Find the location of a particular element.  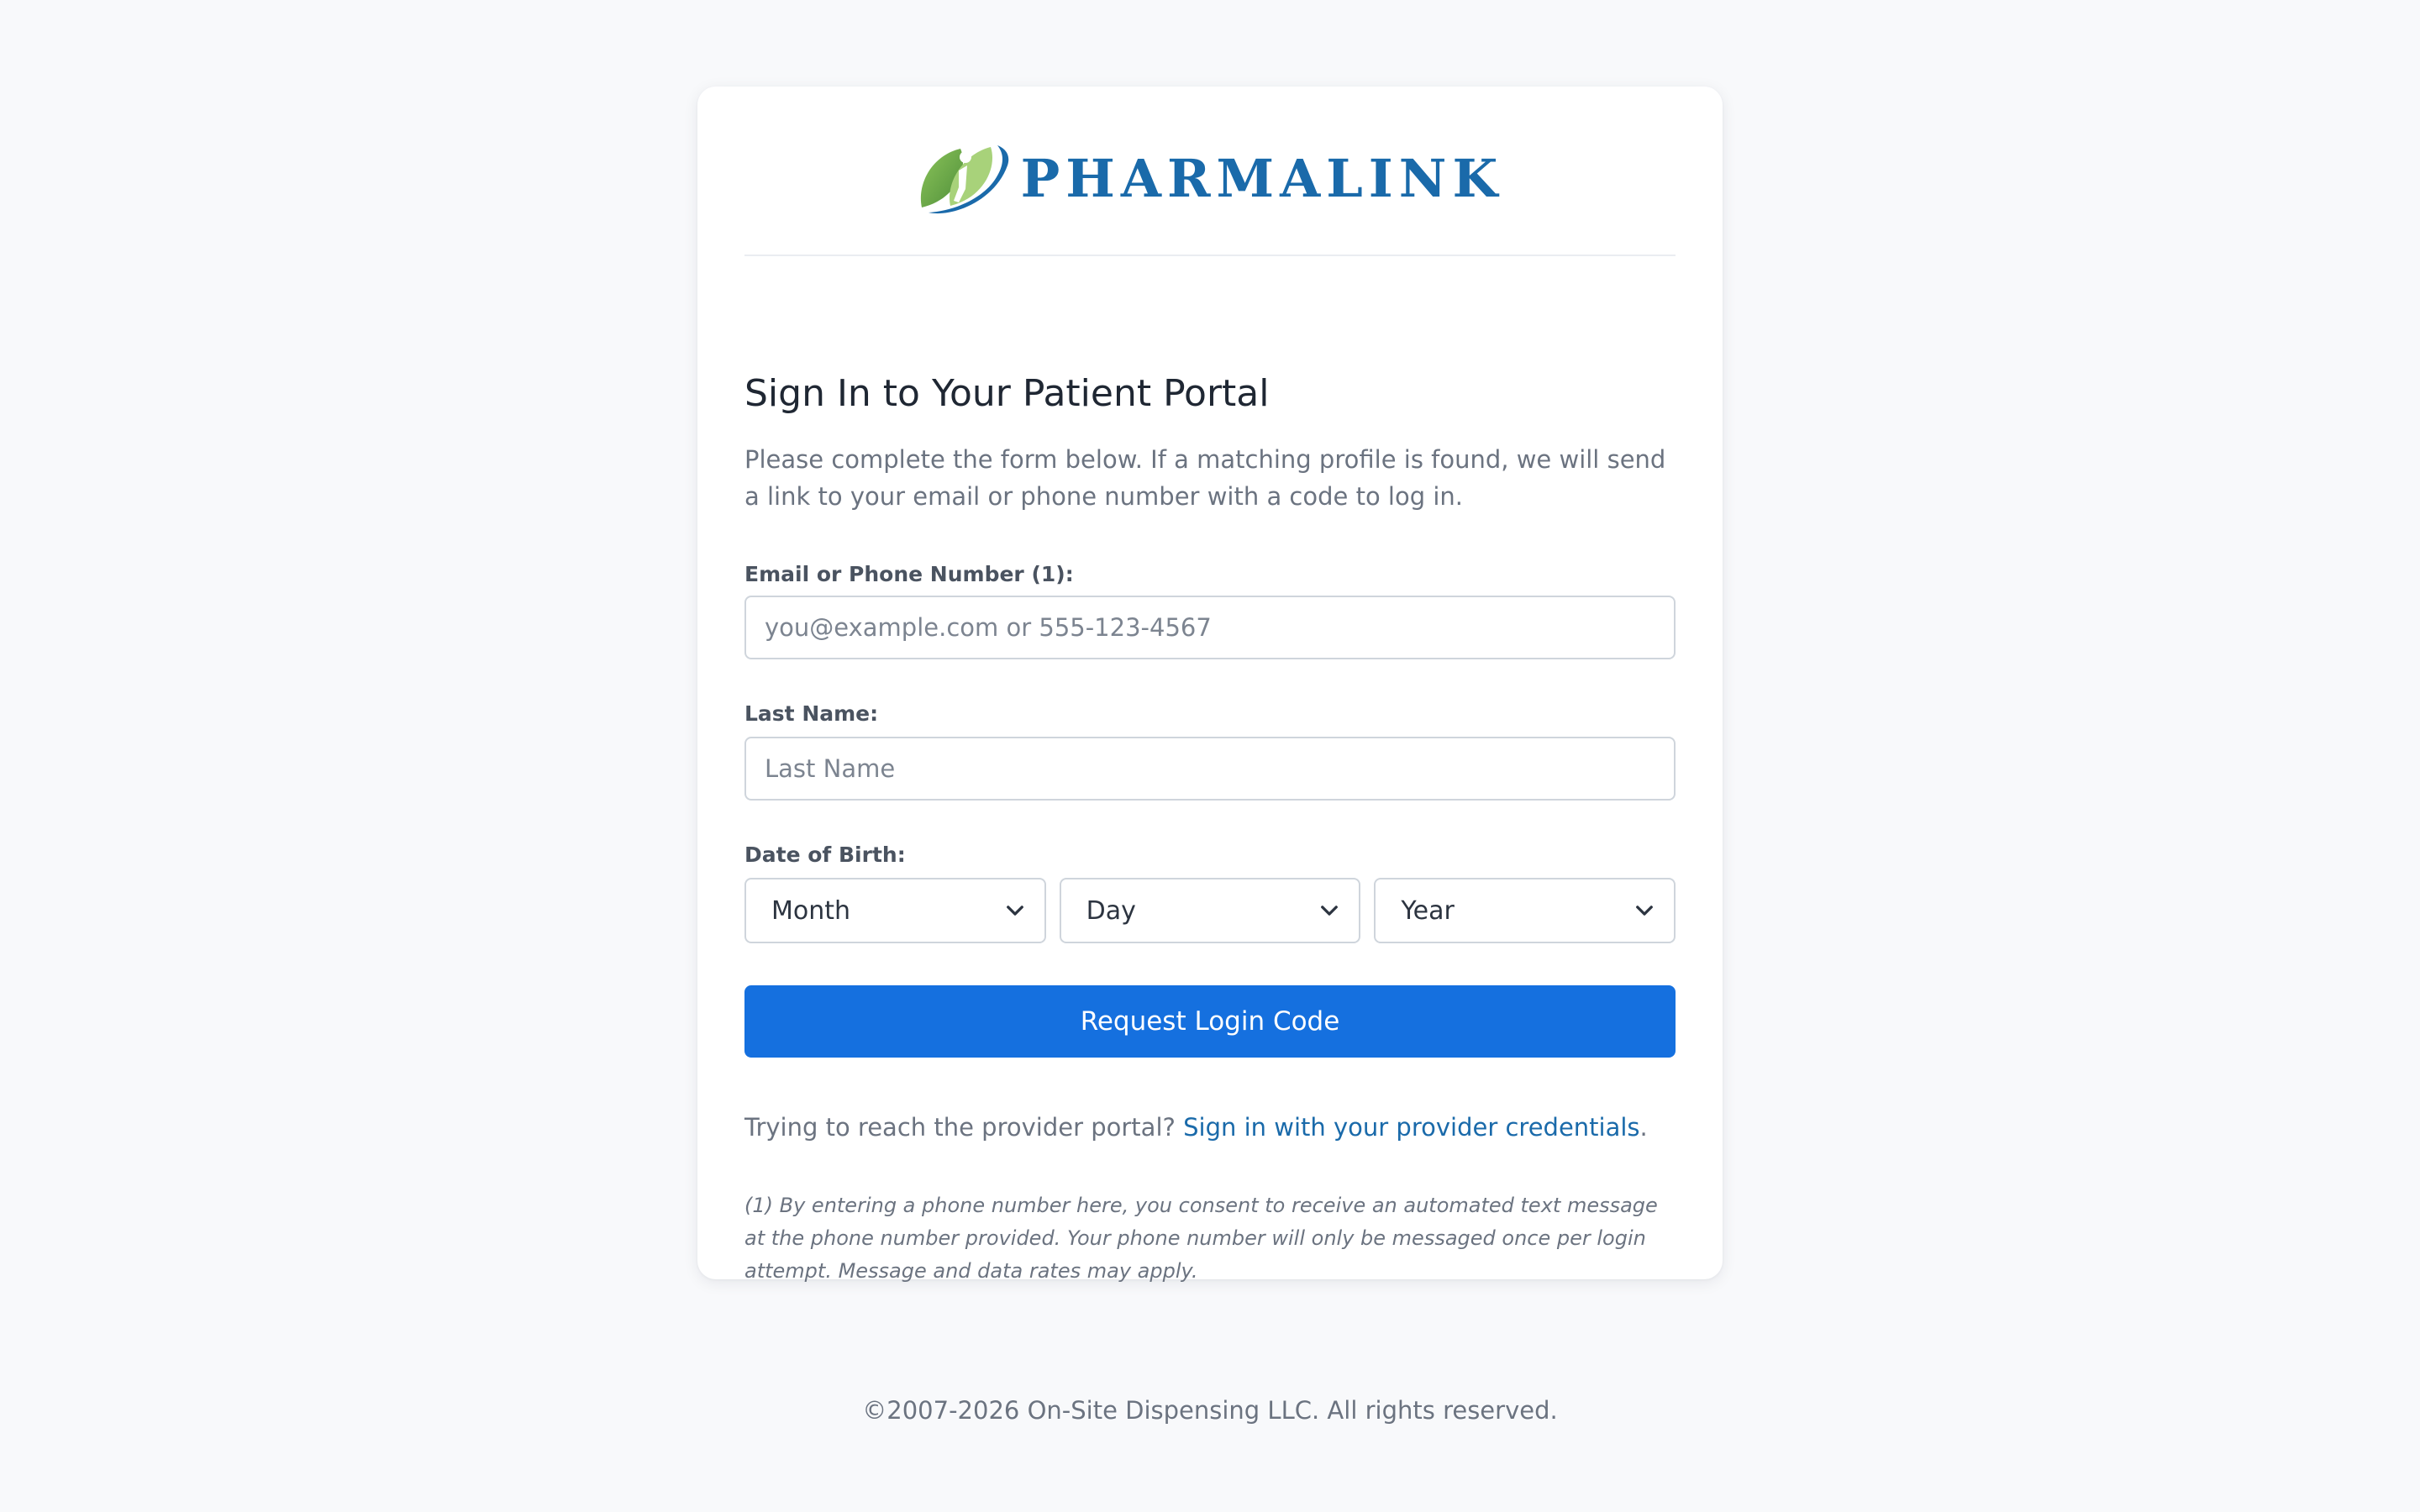

last-name-input is located at coordinates (1210, 769).